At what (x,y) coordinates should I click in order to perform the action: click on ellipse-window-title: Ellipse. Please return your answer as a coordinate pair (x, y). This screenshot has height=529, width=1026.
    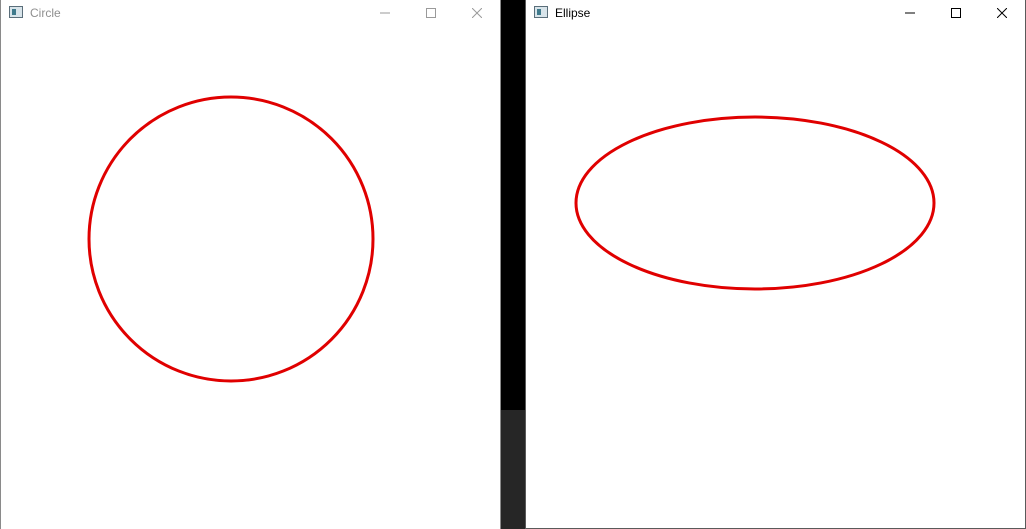
    Looking at the image, I should click on (573, 13).